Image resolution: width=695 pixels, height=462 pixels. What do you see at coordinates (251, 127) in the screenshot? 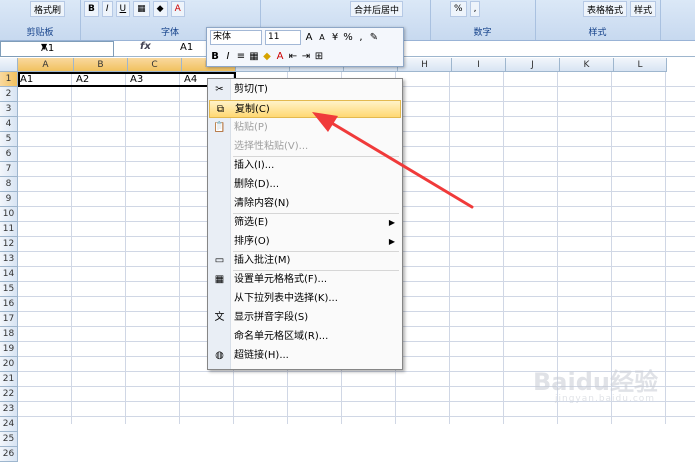
I see `context-menu-item-label: 粘贴(P)` at bounding box center [251, 127].